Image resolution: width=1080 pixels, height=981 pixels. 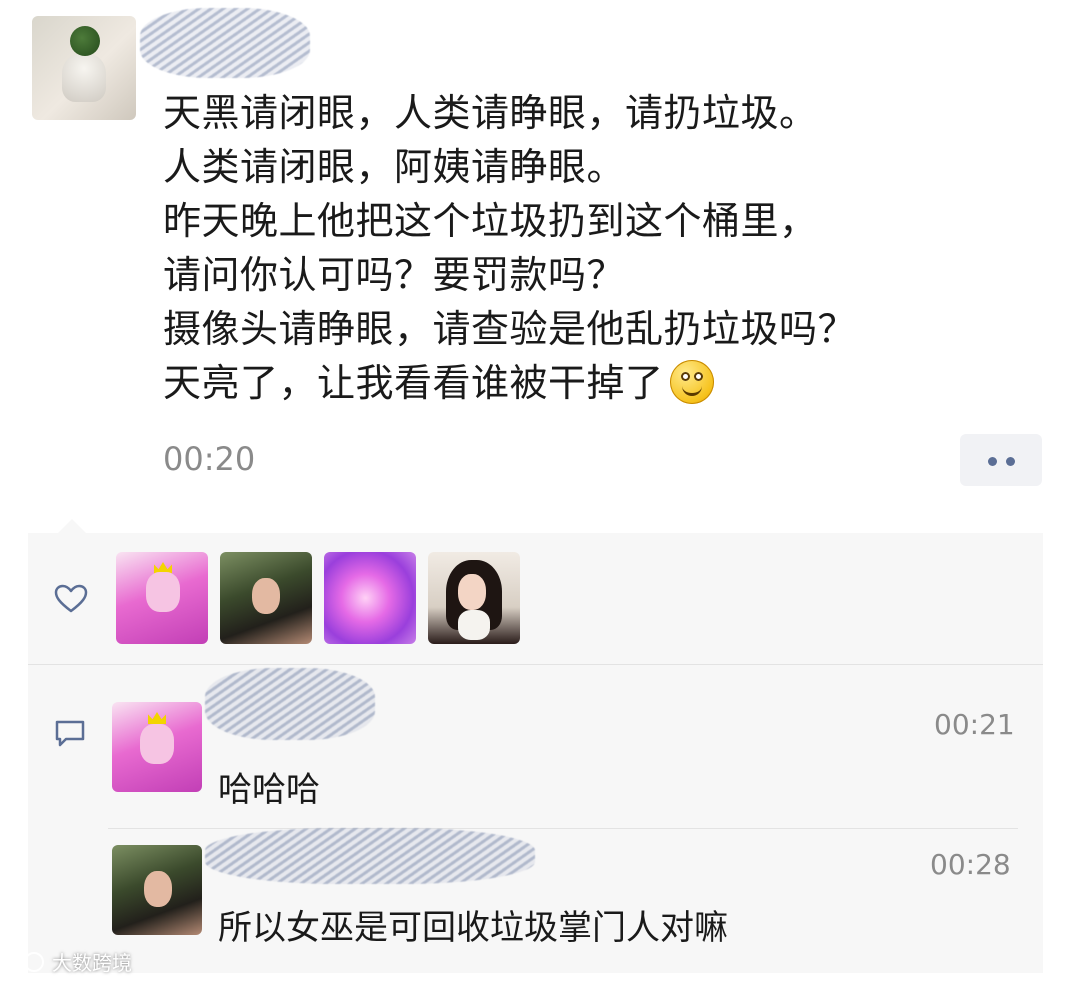 What do you see at coordinates (1010, 461) in the screenshot?
I see `more-dots-icon-dot` at bounding box center [1010, 461].